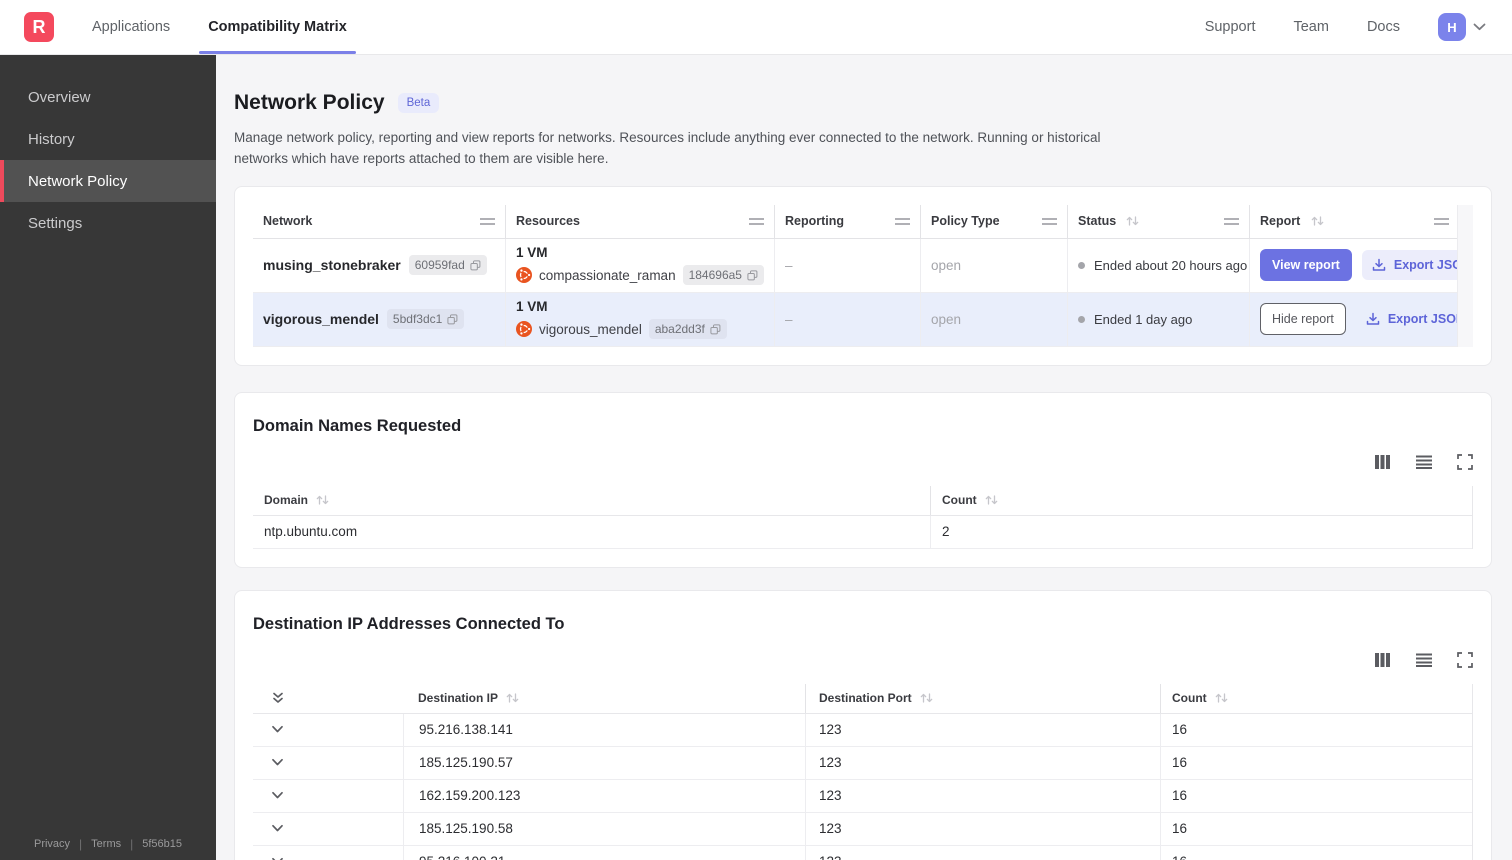 The height and width of the screenshot is (860, 1512). I want to click on support-link: Support, so click(1230, 27).